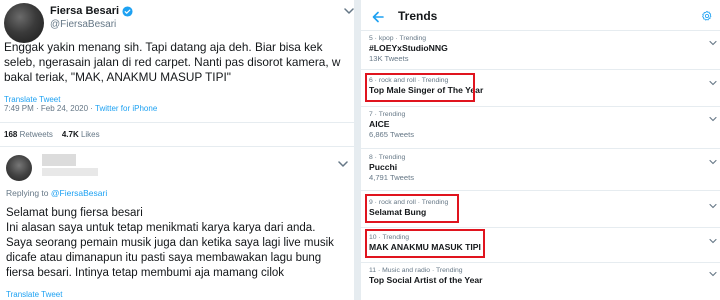  Describe the element at coordinates (127, 11) in the screenshot. I see `verified-badge-icon` at that location.